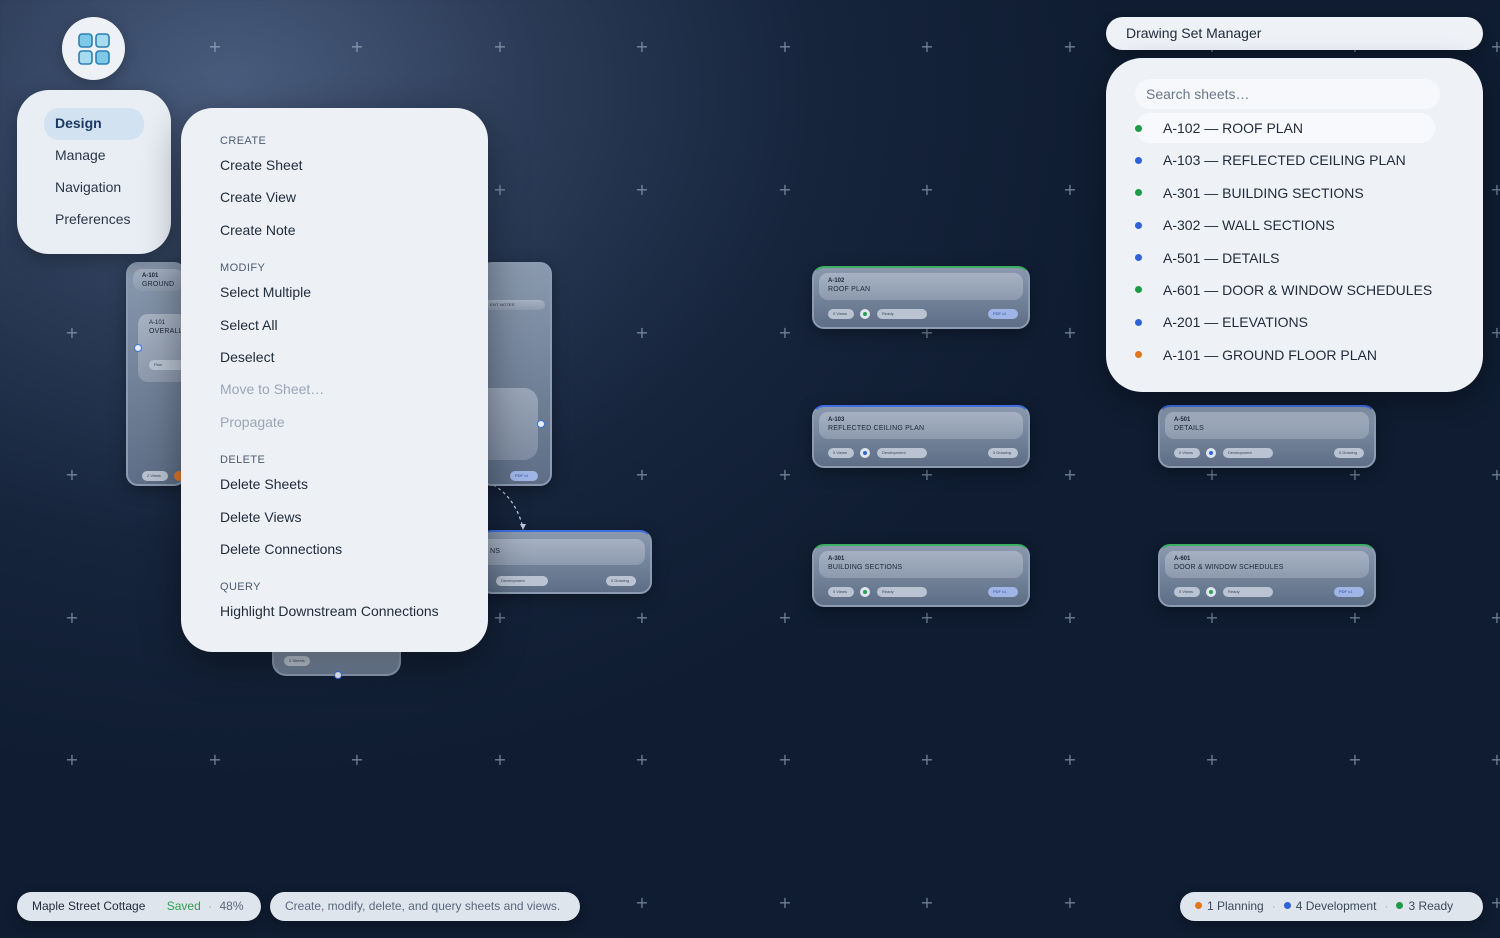  I want to click on pdf-pill: PDF v1, so click(524, 476).